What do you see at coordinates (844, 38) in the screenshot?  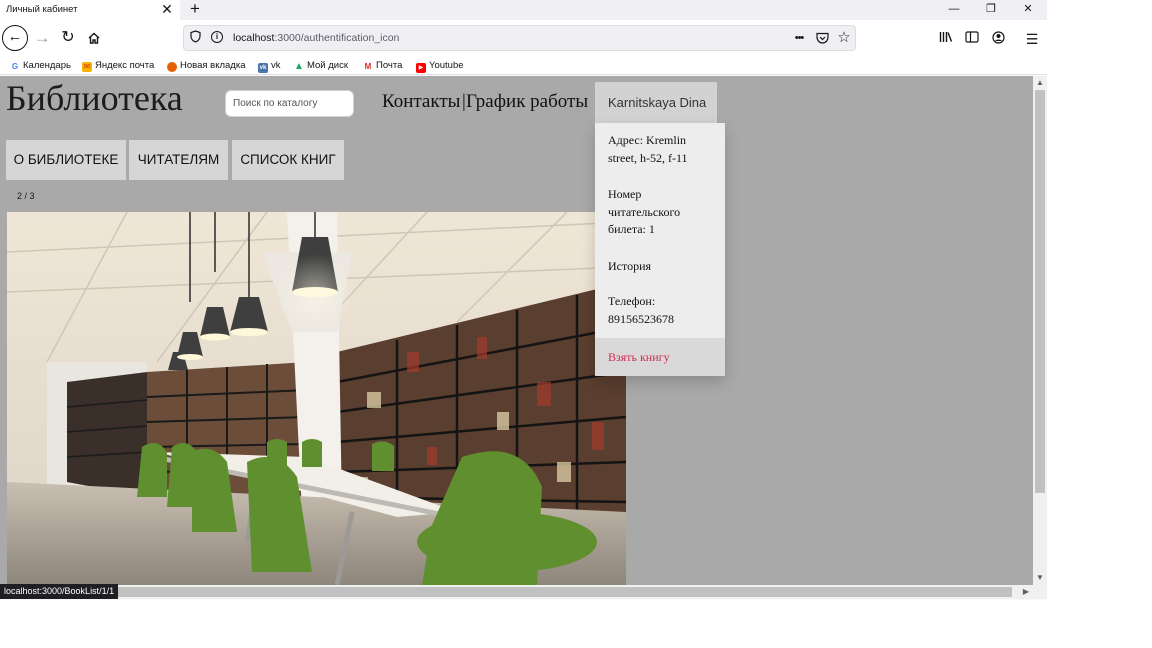 I see `bookmark-star-icon: ☆` at bounding box center [844, 38].